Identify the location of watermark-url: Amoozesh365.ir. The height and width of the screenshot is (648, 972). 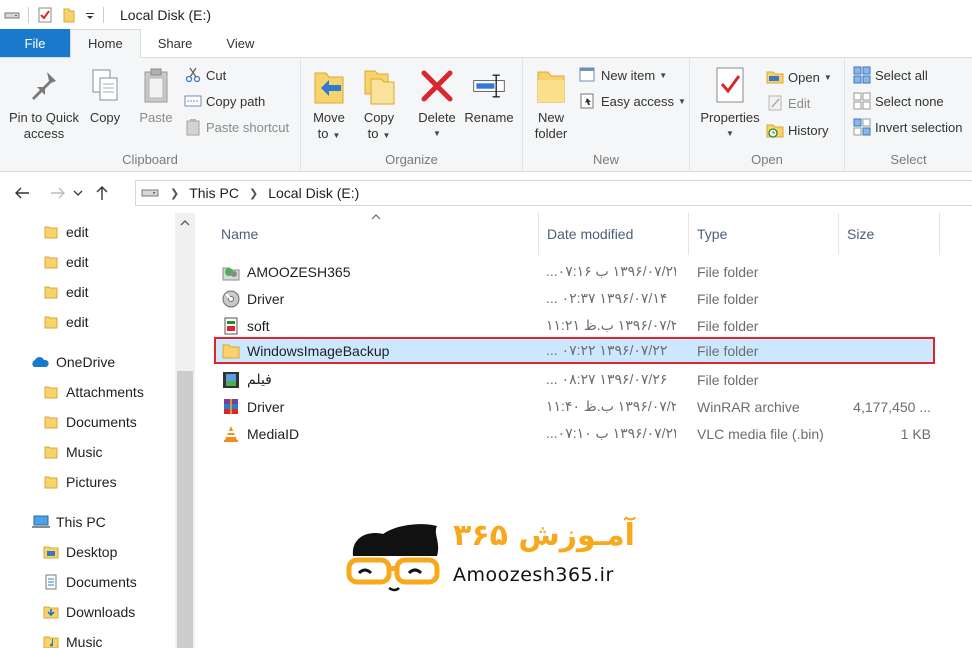
(533, 575).